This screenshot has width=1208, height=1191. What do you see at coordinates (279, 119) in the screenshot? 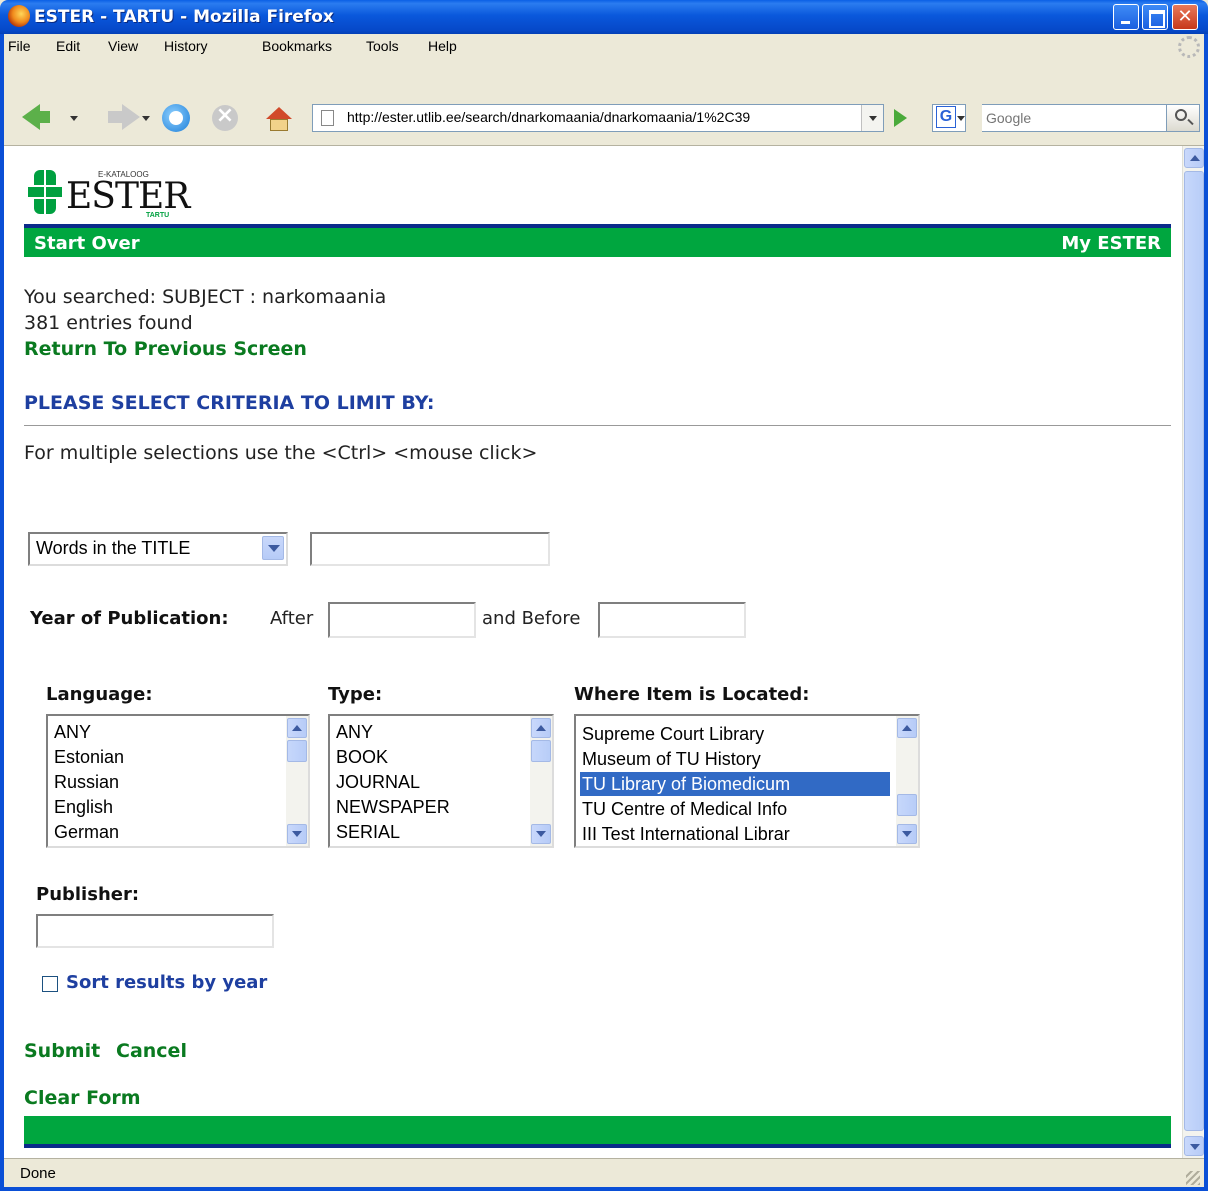
I see `home-icon` at bounding box center [279, 119].